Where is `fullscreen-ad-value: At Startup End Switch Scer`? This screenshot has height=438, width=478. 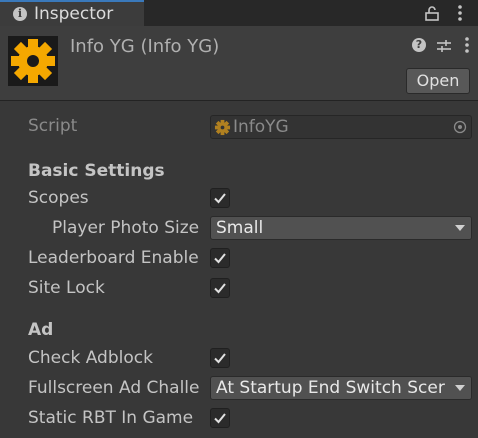 fullscreen-ad-value: At Startup End Switch Scer is located at coordinates (330, 388).